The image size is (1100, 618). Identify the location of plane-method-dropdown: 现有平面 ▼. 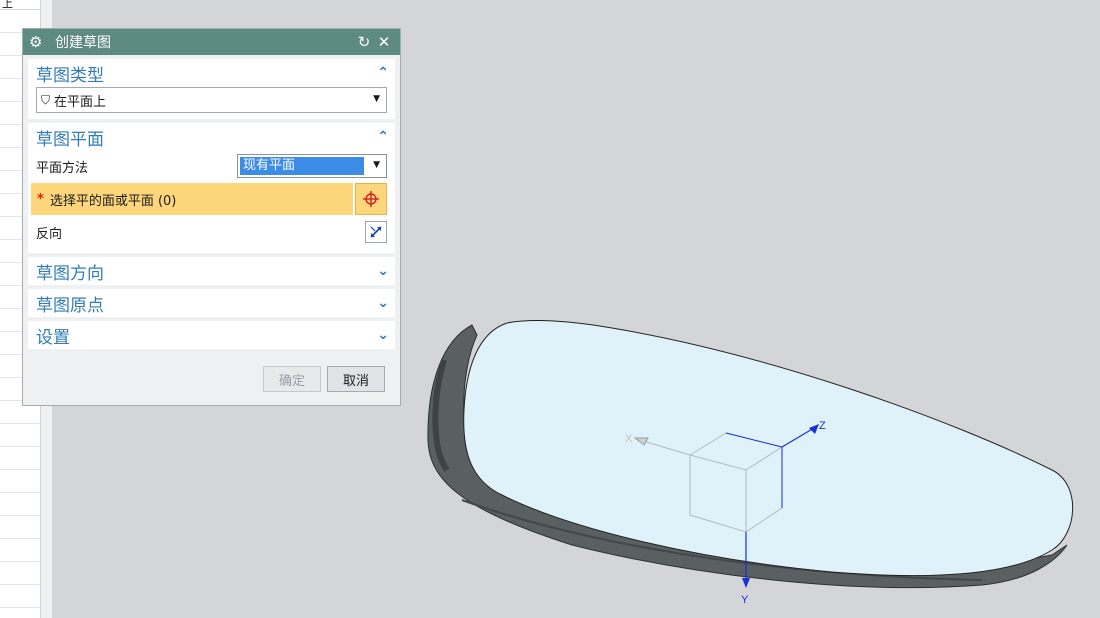
(312, 166).